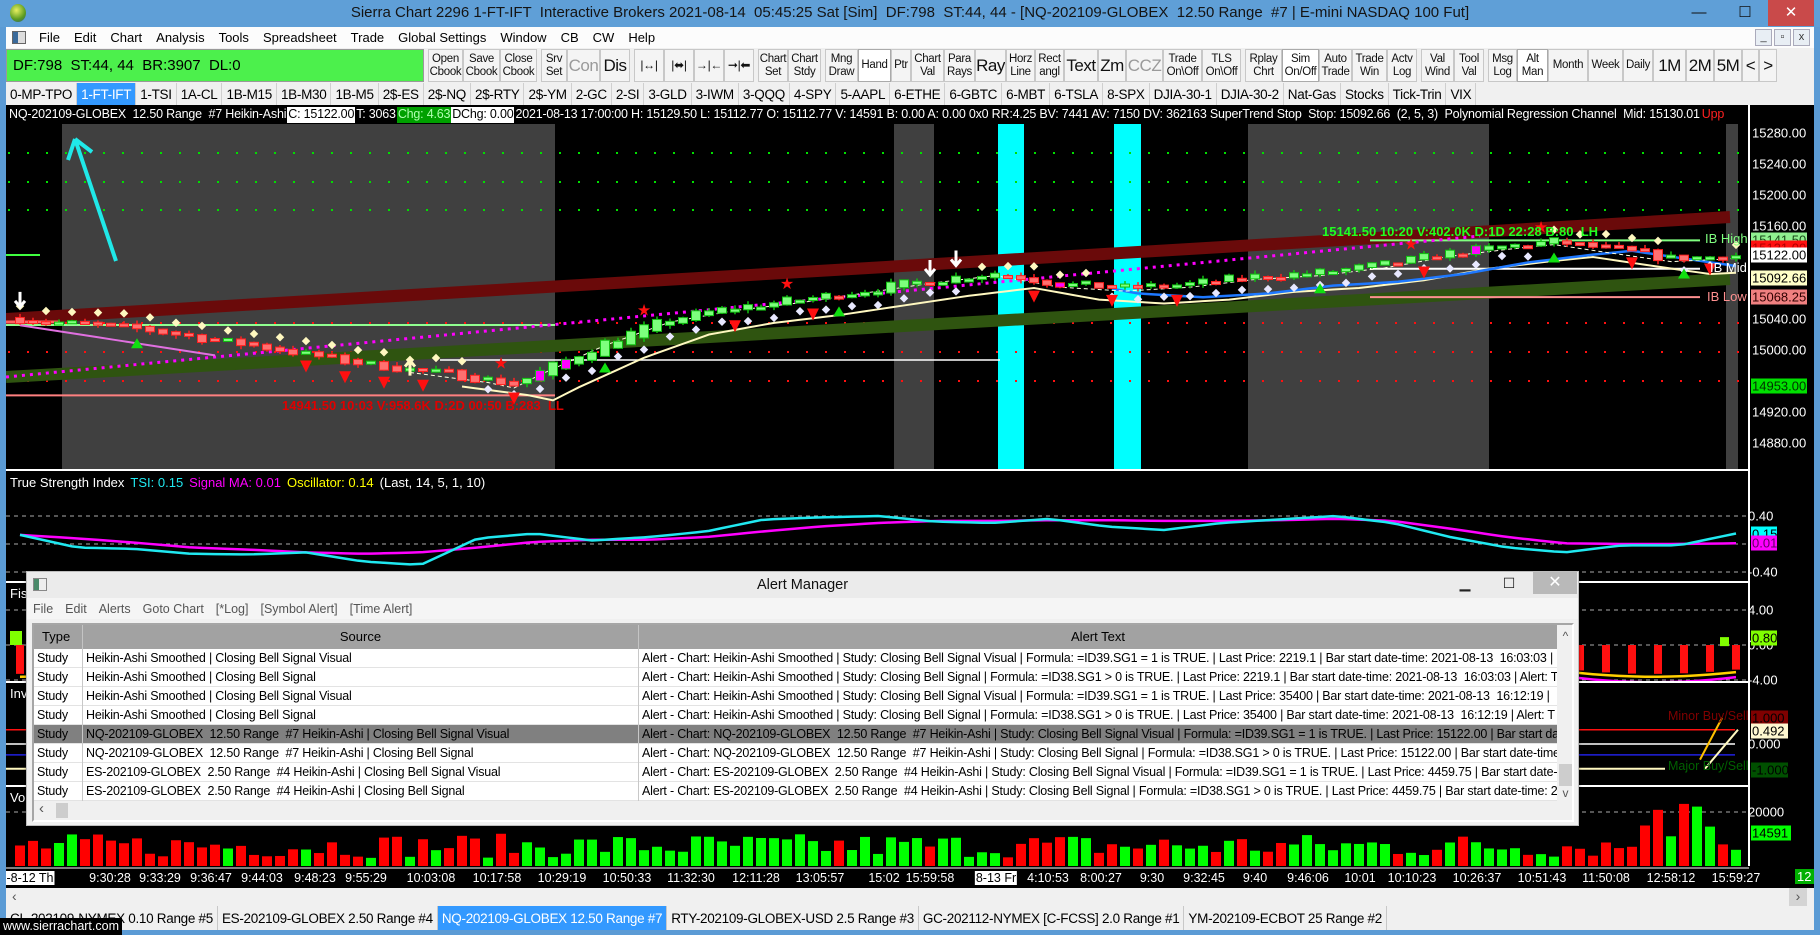  I want to click on chartbook-tab-1b-m30: 1B-M30, so click(304, 94).